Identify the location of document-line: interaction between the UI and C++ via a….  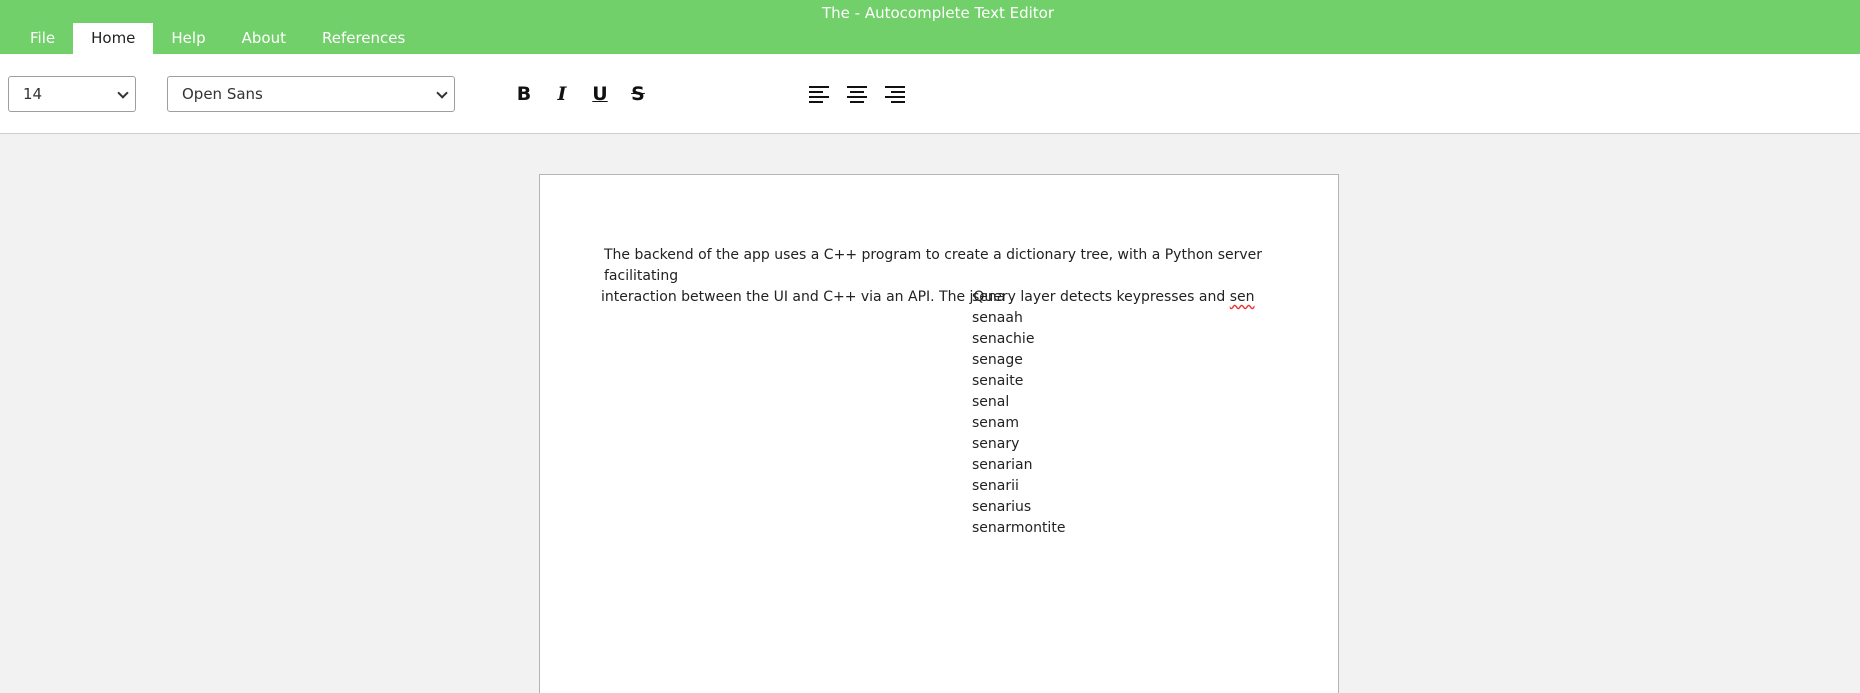
(951, 297).